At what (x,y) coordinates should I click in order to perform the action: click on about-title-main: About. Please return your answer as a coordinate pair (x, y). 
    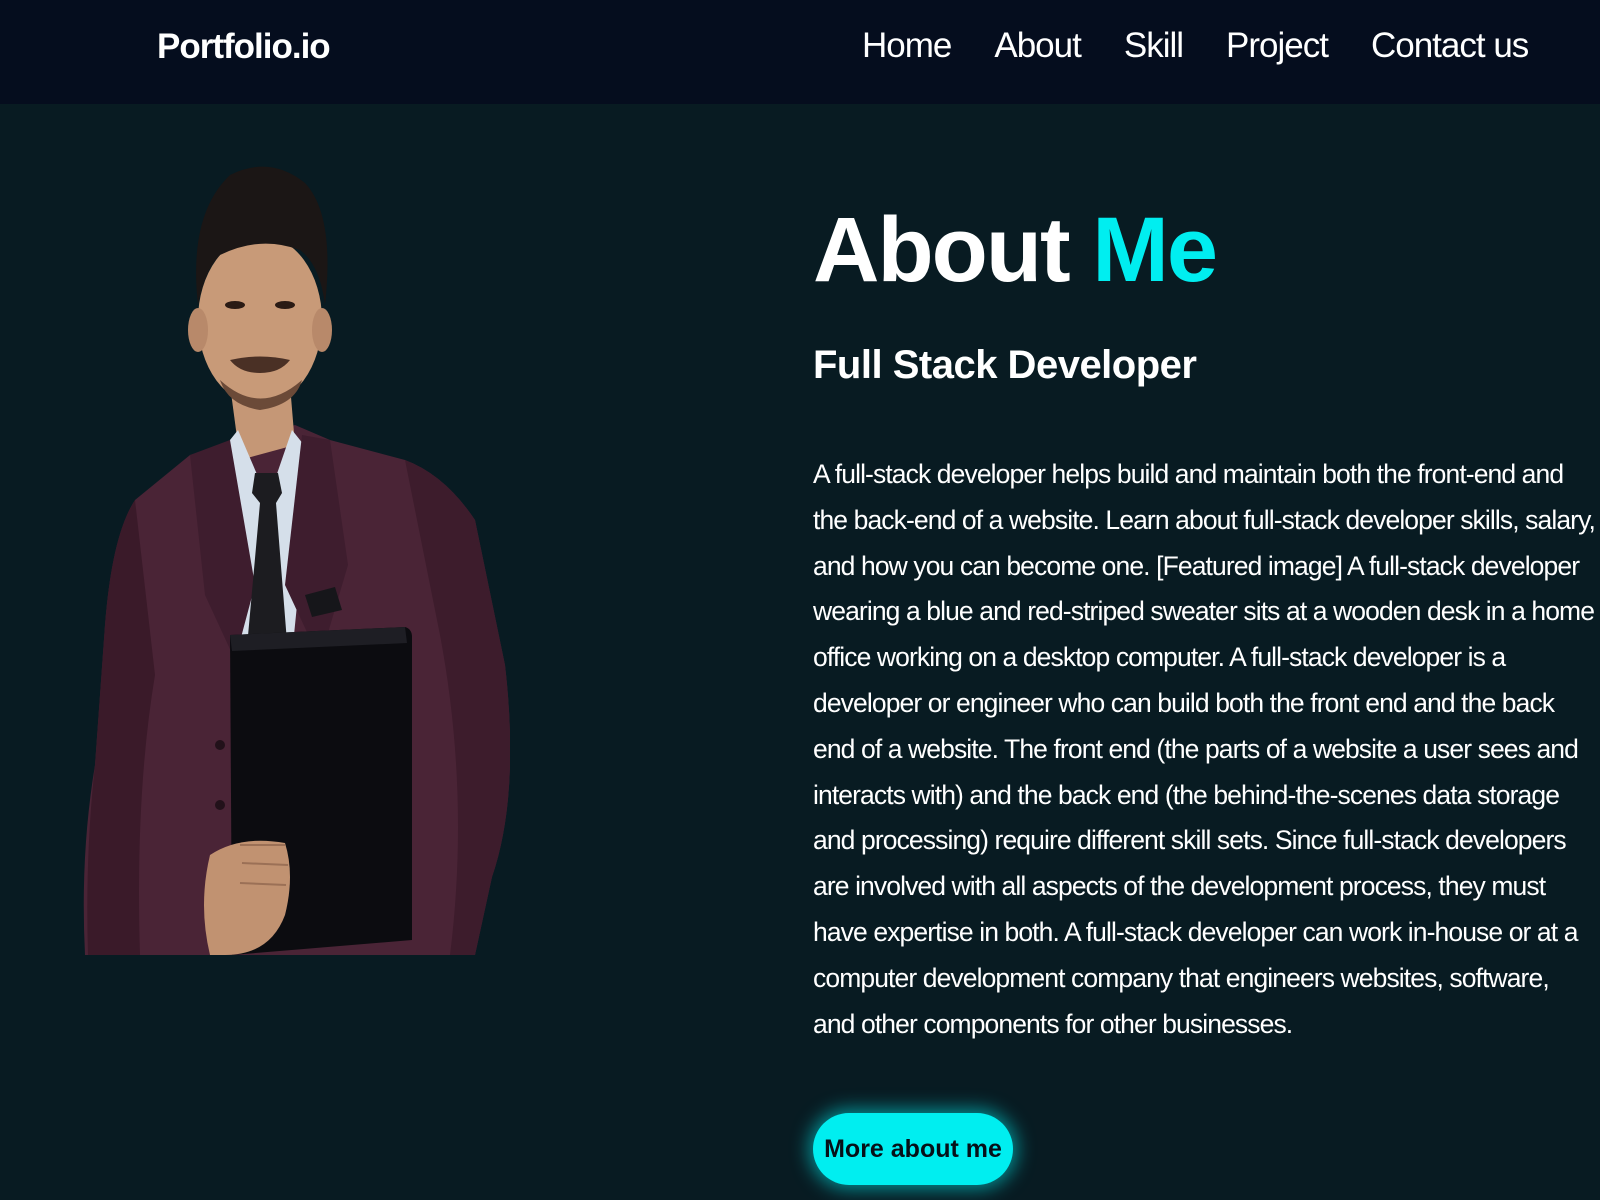
    Looking at the image, I should click on (953, 250).